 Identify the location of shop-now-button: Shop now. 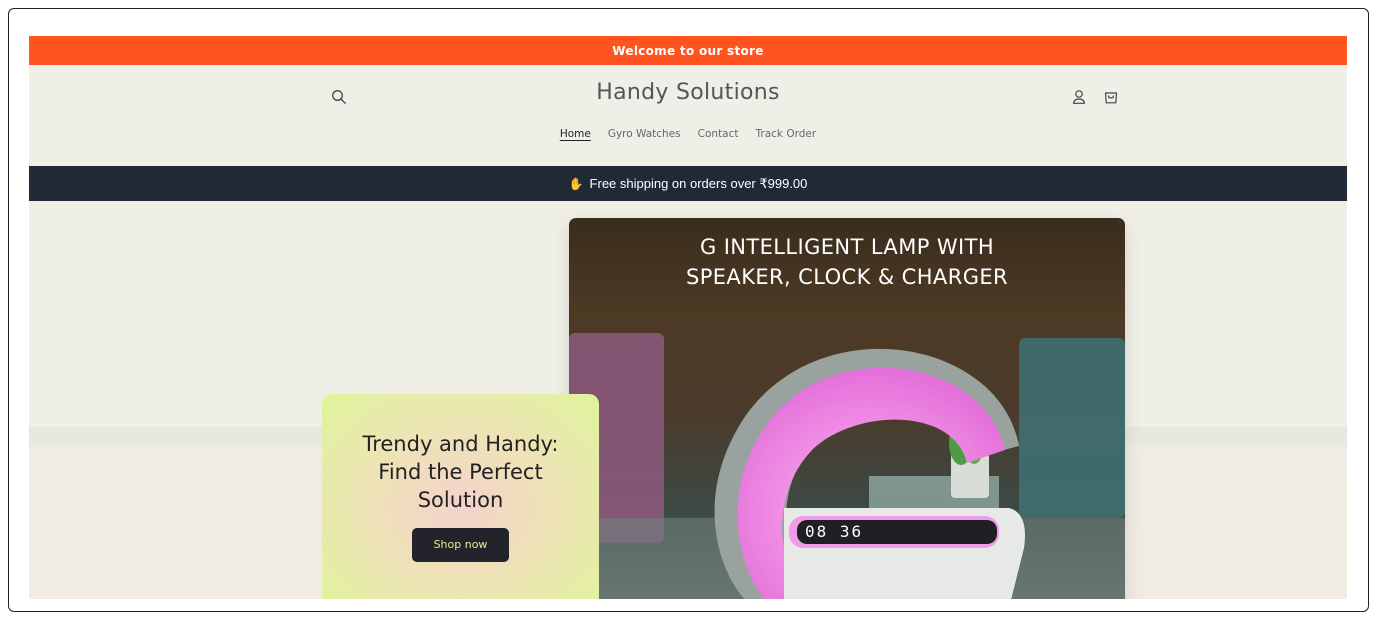
(460, 544).